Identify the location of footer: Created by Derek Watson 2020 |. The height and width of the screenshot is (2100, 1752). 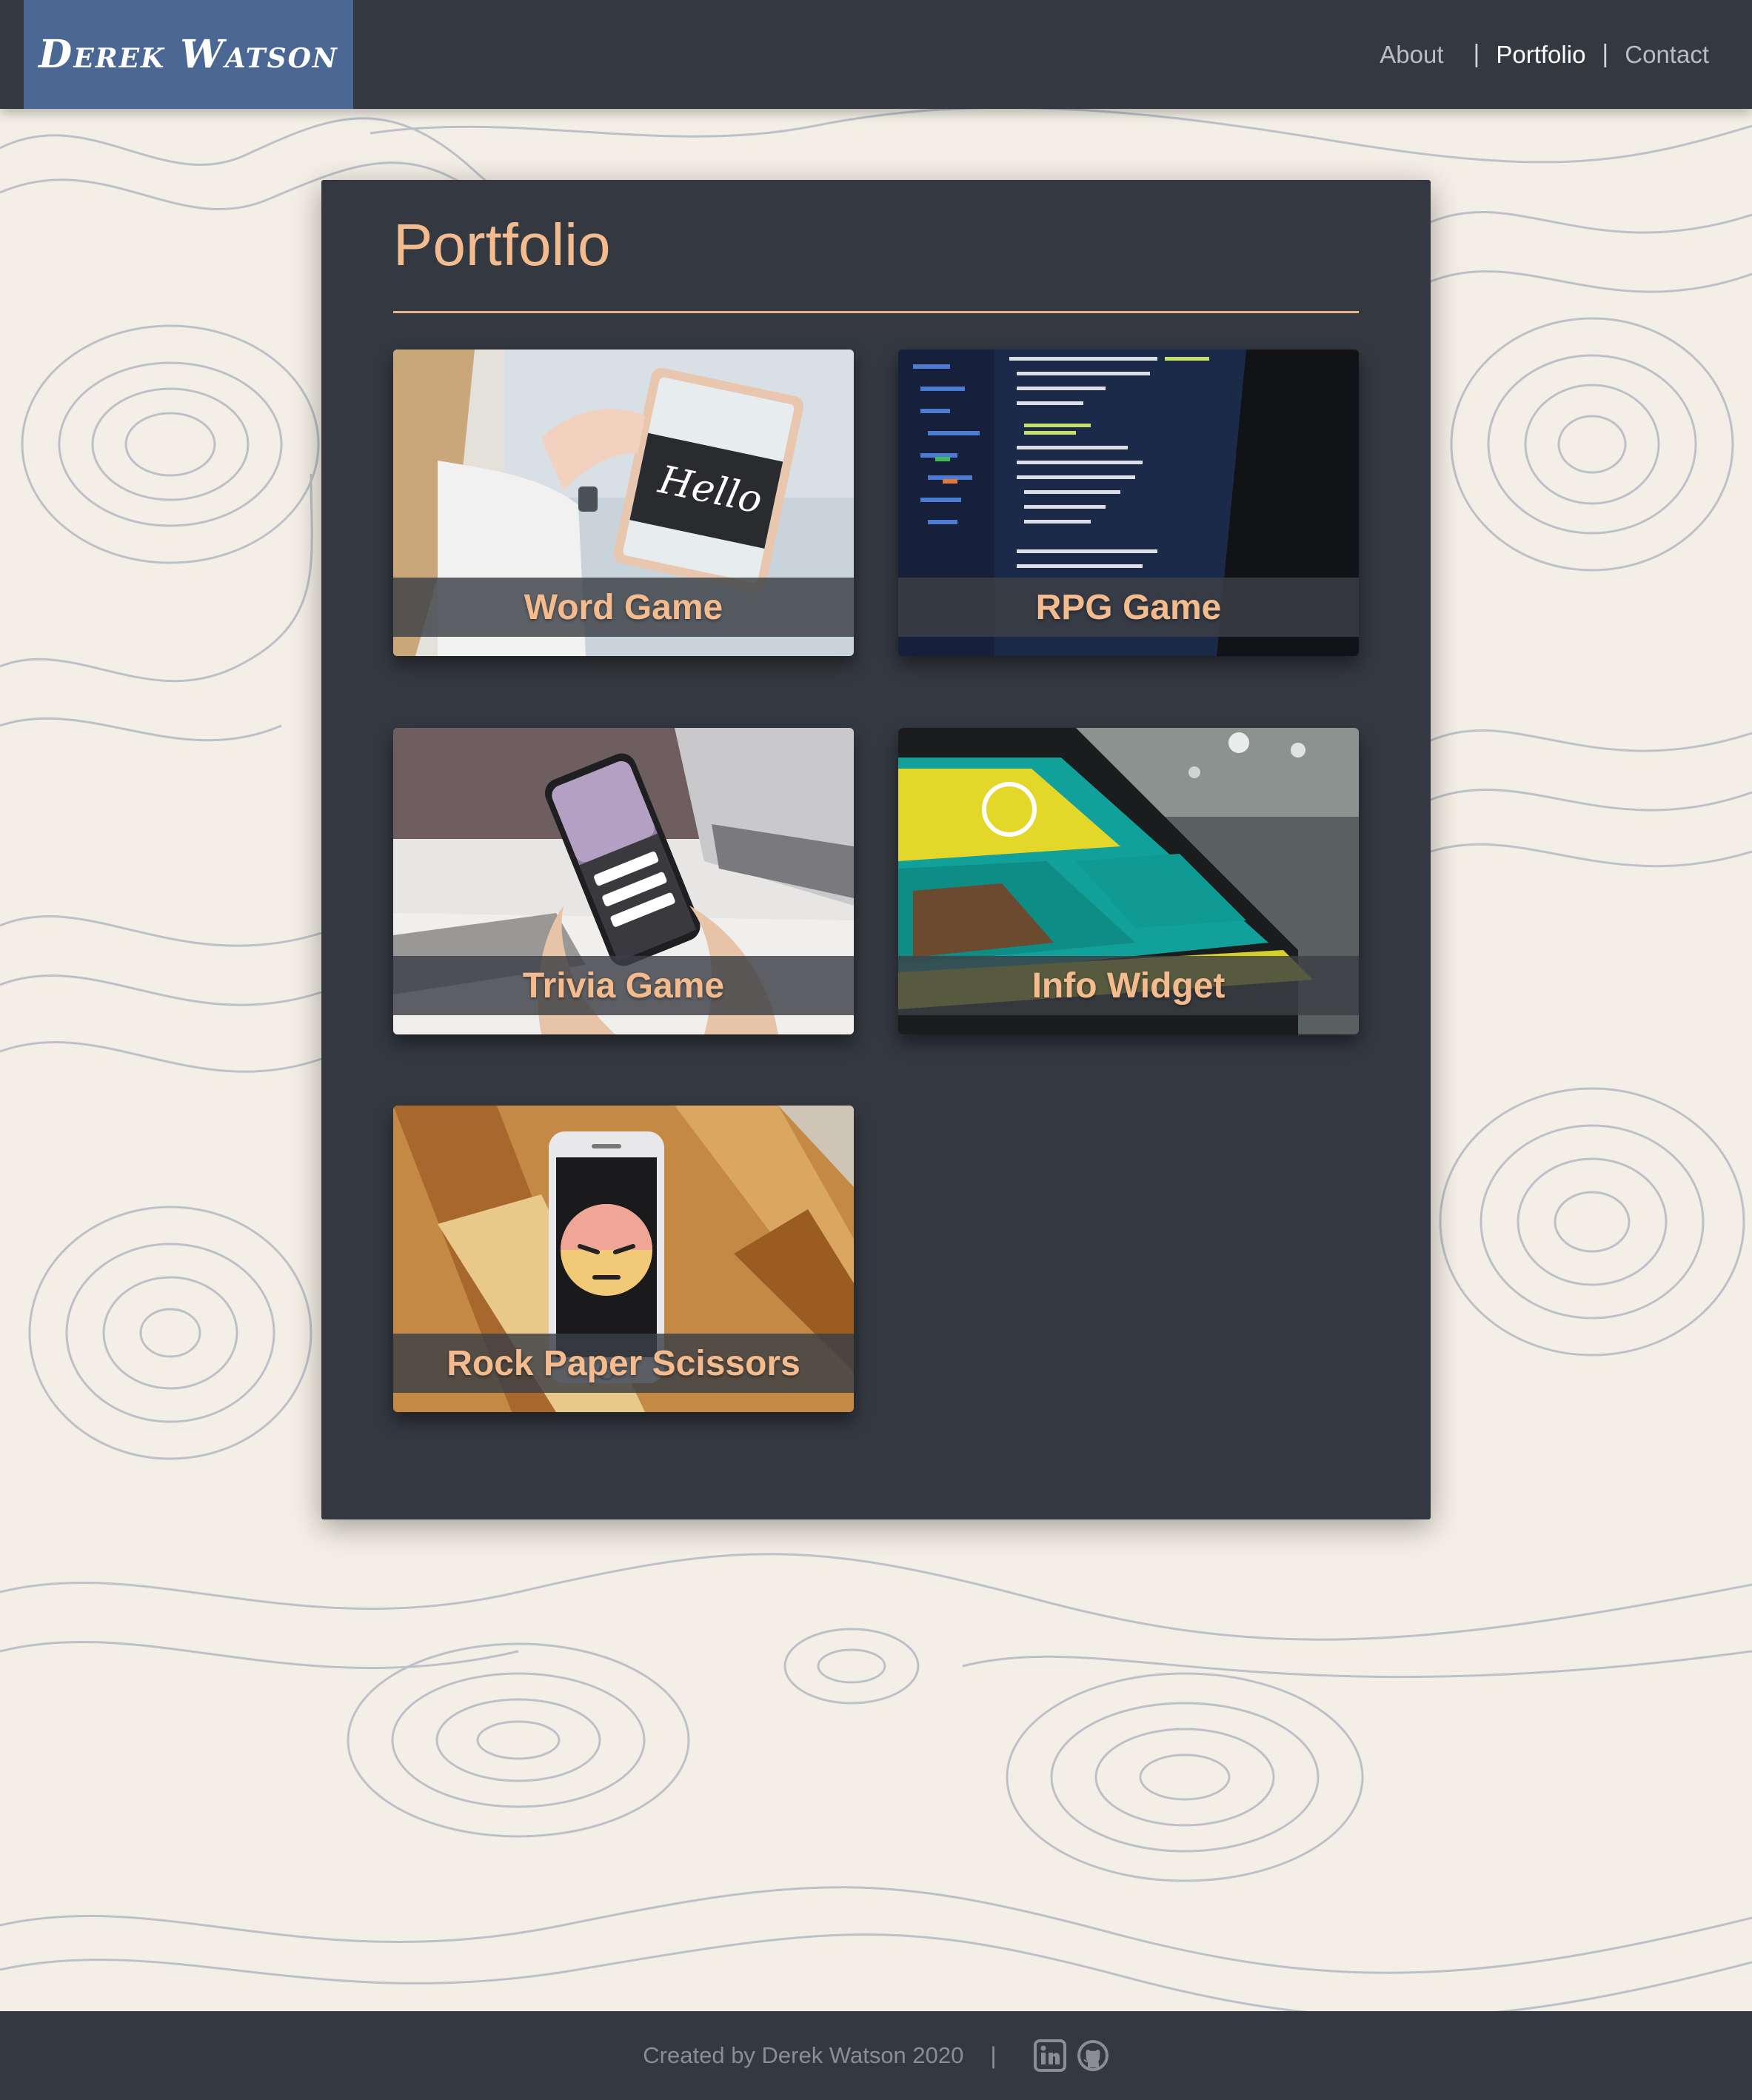
(876, 2055).